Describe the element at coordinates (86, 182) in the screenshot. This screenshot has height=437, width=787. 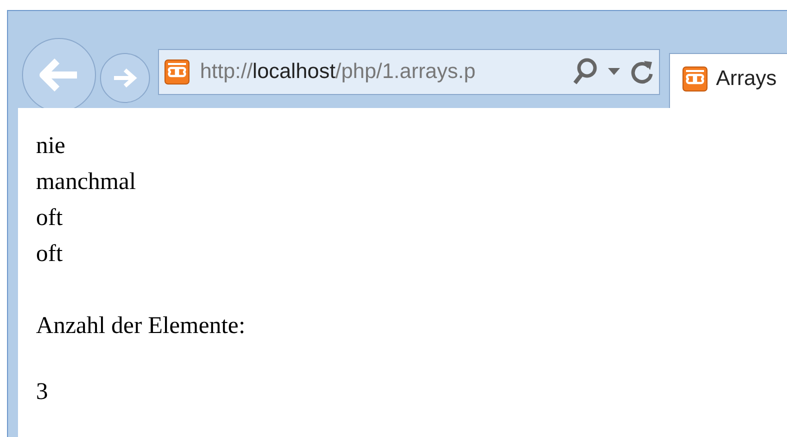
I see `list-text: manchmal` at that location.